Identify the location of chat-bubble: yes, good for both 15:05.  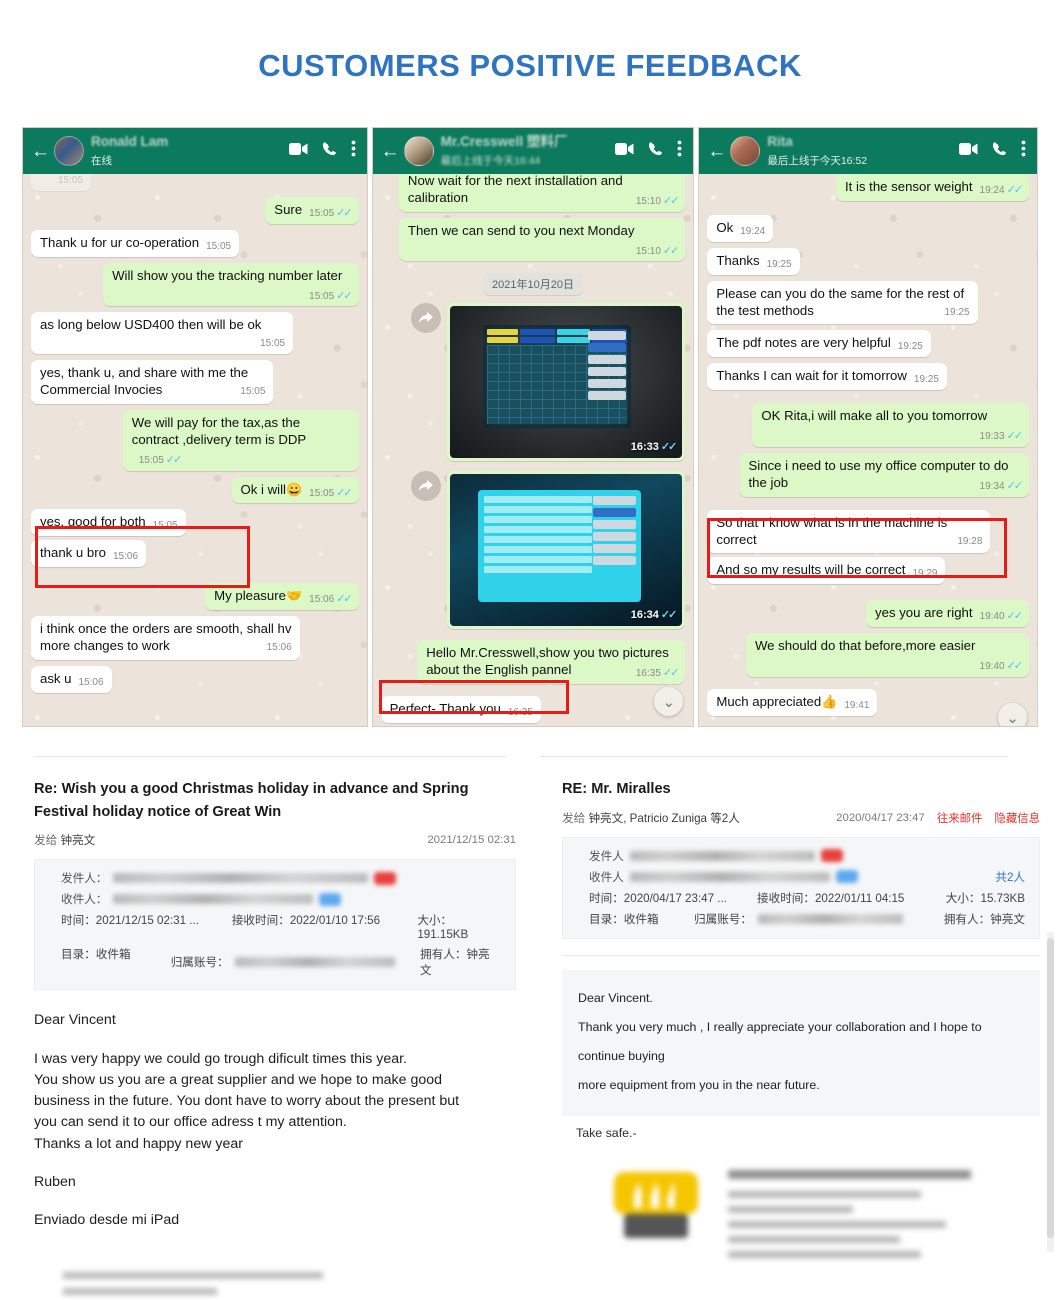
(108, 523).